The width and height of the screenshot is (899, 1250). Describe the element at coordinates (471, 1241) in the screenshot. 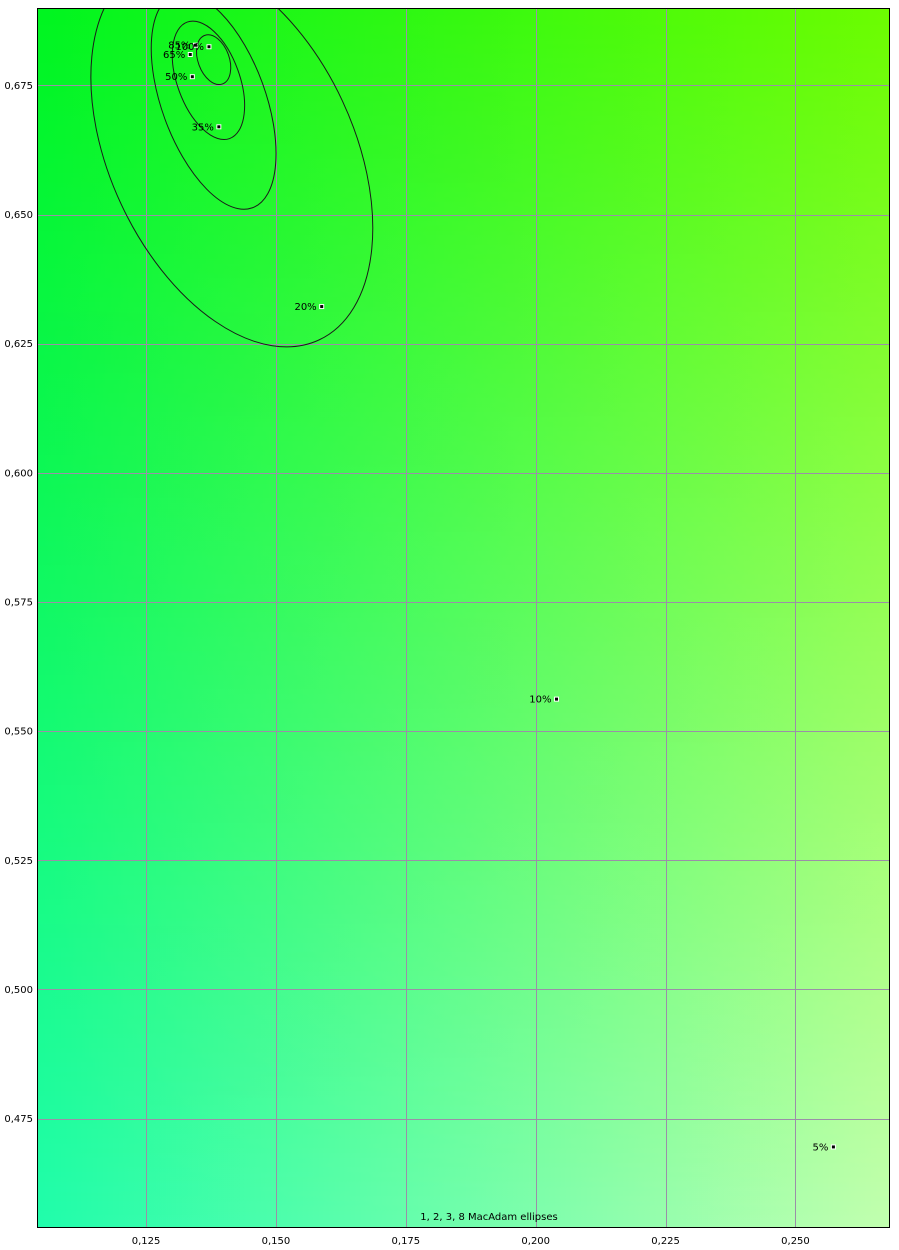

I see `x-axis-tick-labels: 0,125 0,150 0,175 0,200 0,225 0,250` at that location.